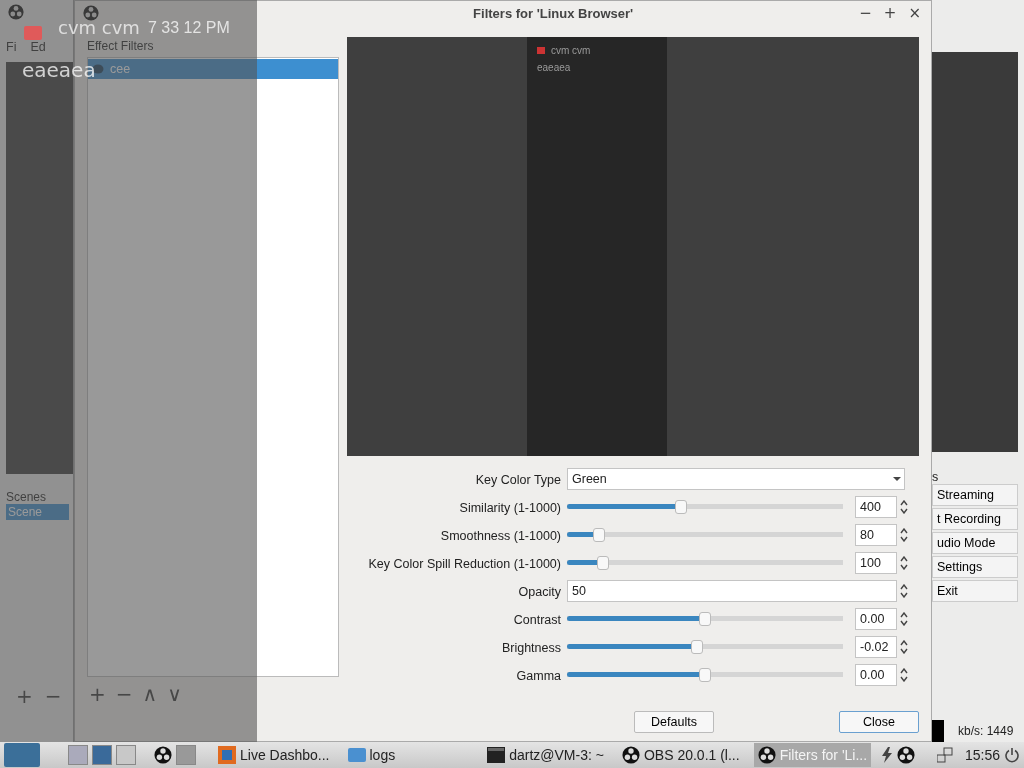 The width and height of the screenshot is (1024, 768). What do you see at coordinates (545, 755) in the screenshot?
I see `taskbar-item: dartz@VM-3: ~` at bounding box center [545, 755].